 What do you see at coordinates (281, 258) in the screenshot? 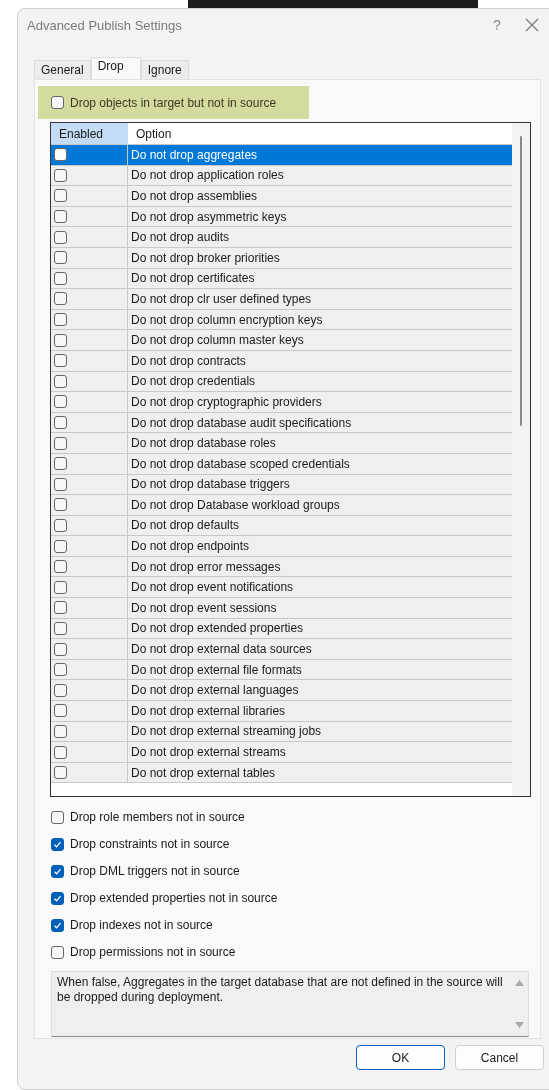
I see `table-row: Do not drop broker priorities` at bounding box center [281, 258].